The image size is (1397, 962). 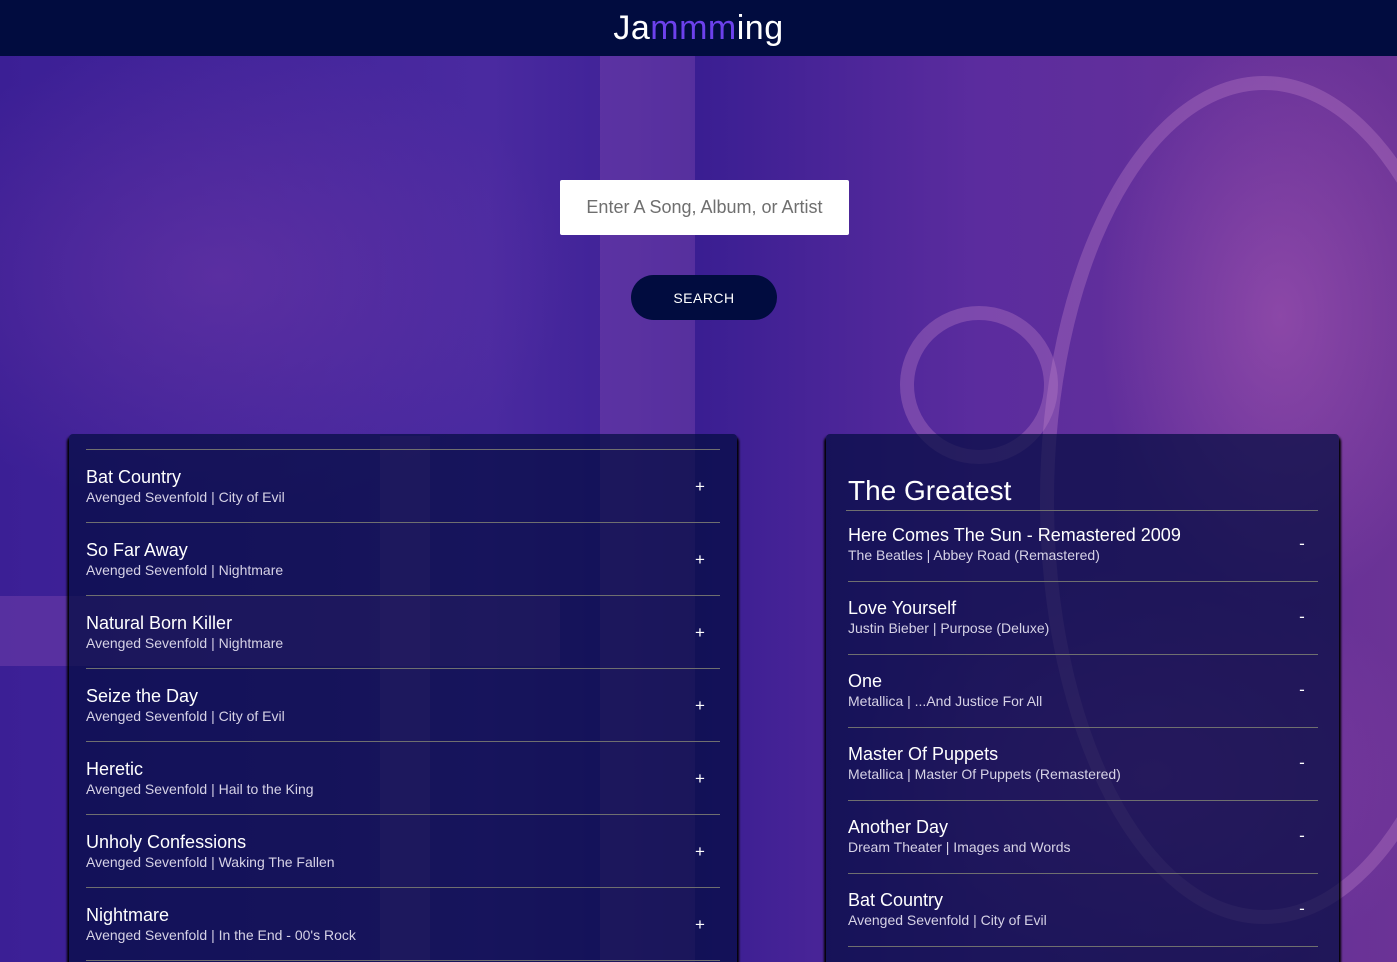 I want to click on search-button: SEARCH, so click(x=704, y=297).